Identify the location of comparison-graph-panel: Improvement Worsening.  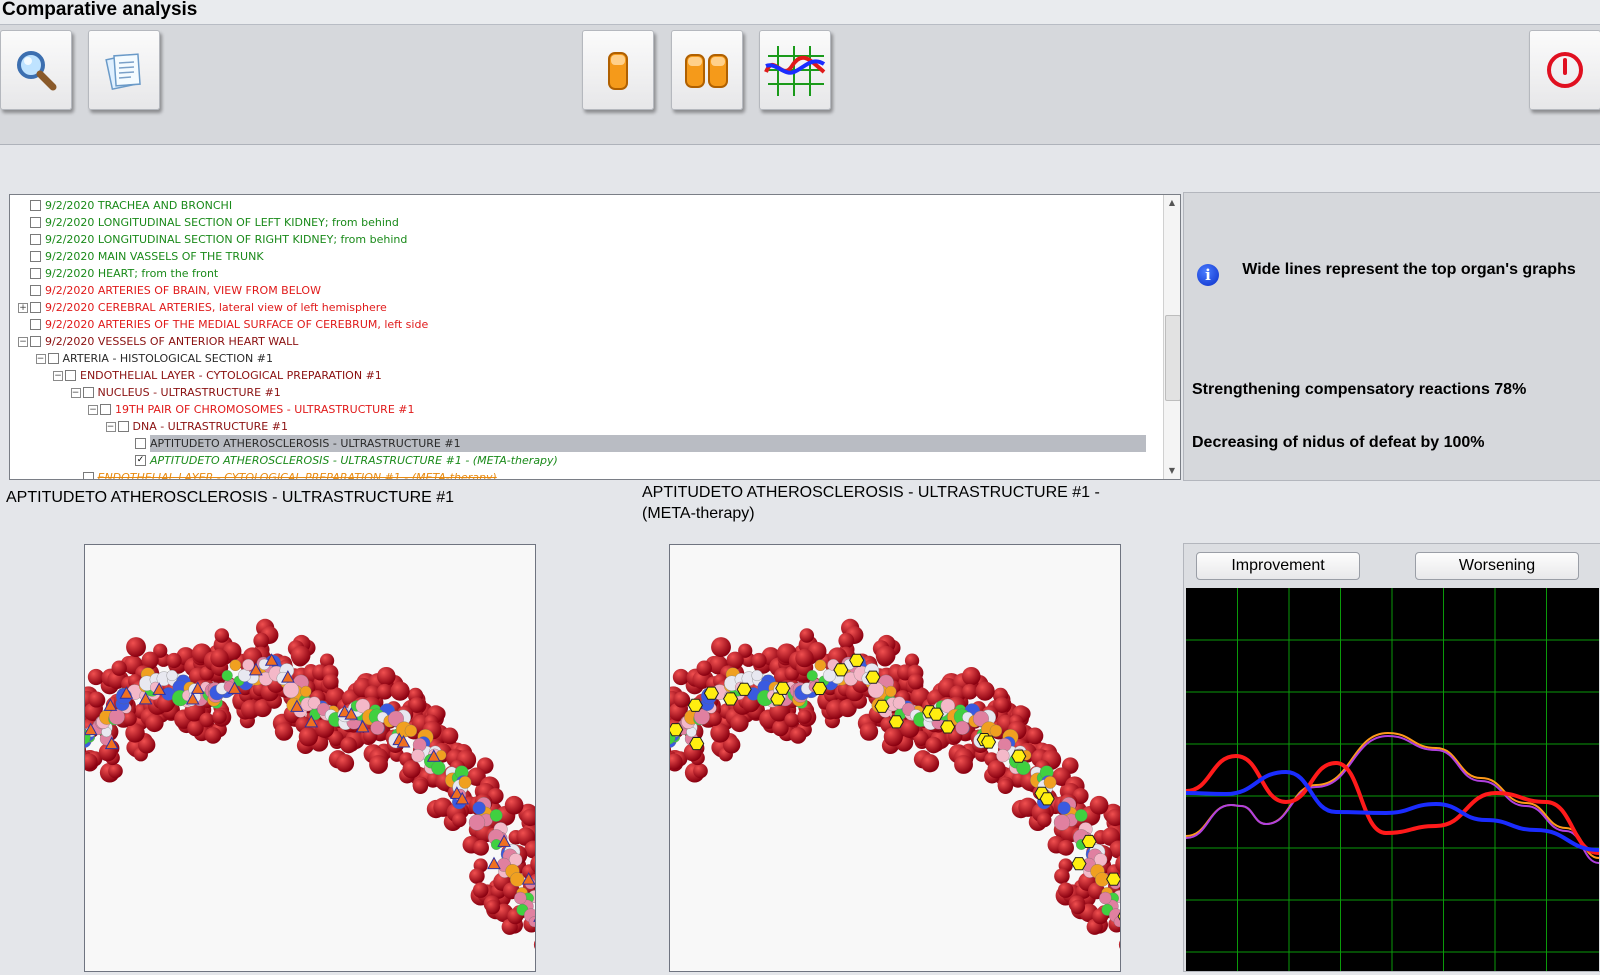
(1391, 757).